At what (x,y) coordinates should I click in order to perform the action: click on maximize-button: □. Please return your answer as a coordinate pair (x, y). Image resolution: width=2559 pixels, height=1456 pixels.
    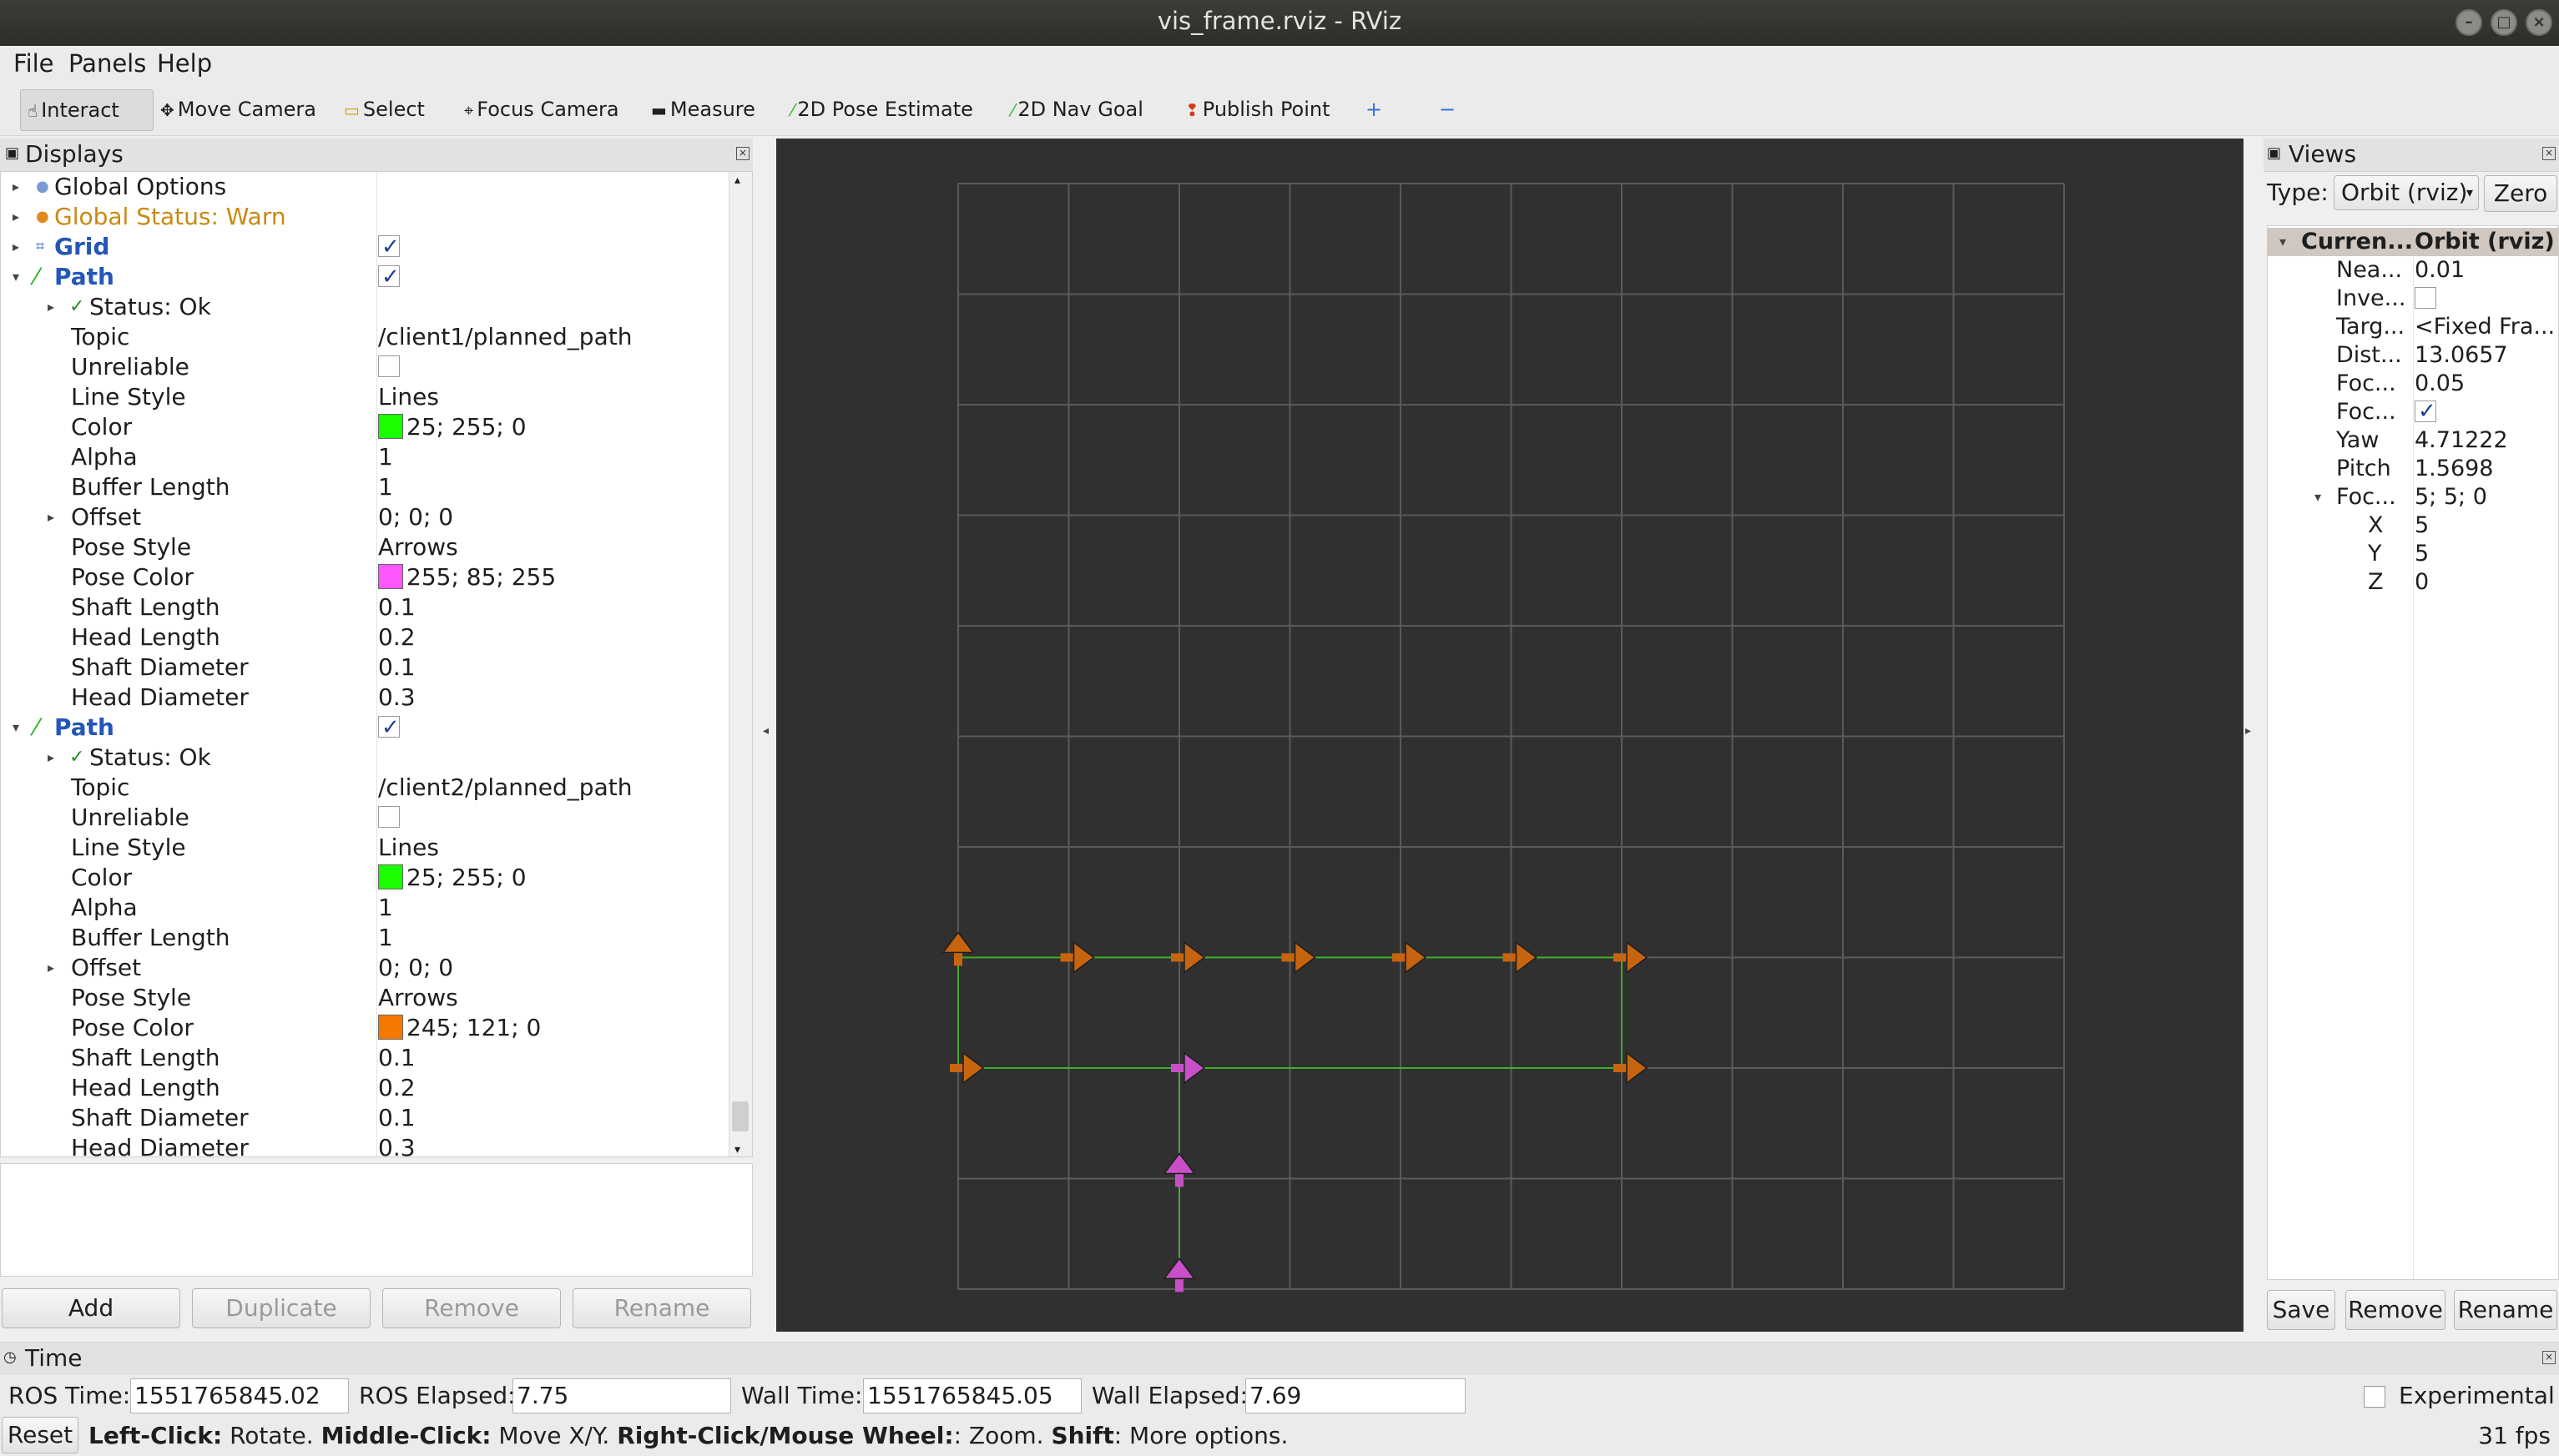
    Looking at the image, I should click on (2504, 22).